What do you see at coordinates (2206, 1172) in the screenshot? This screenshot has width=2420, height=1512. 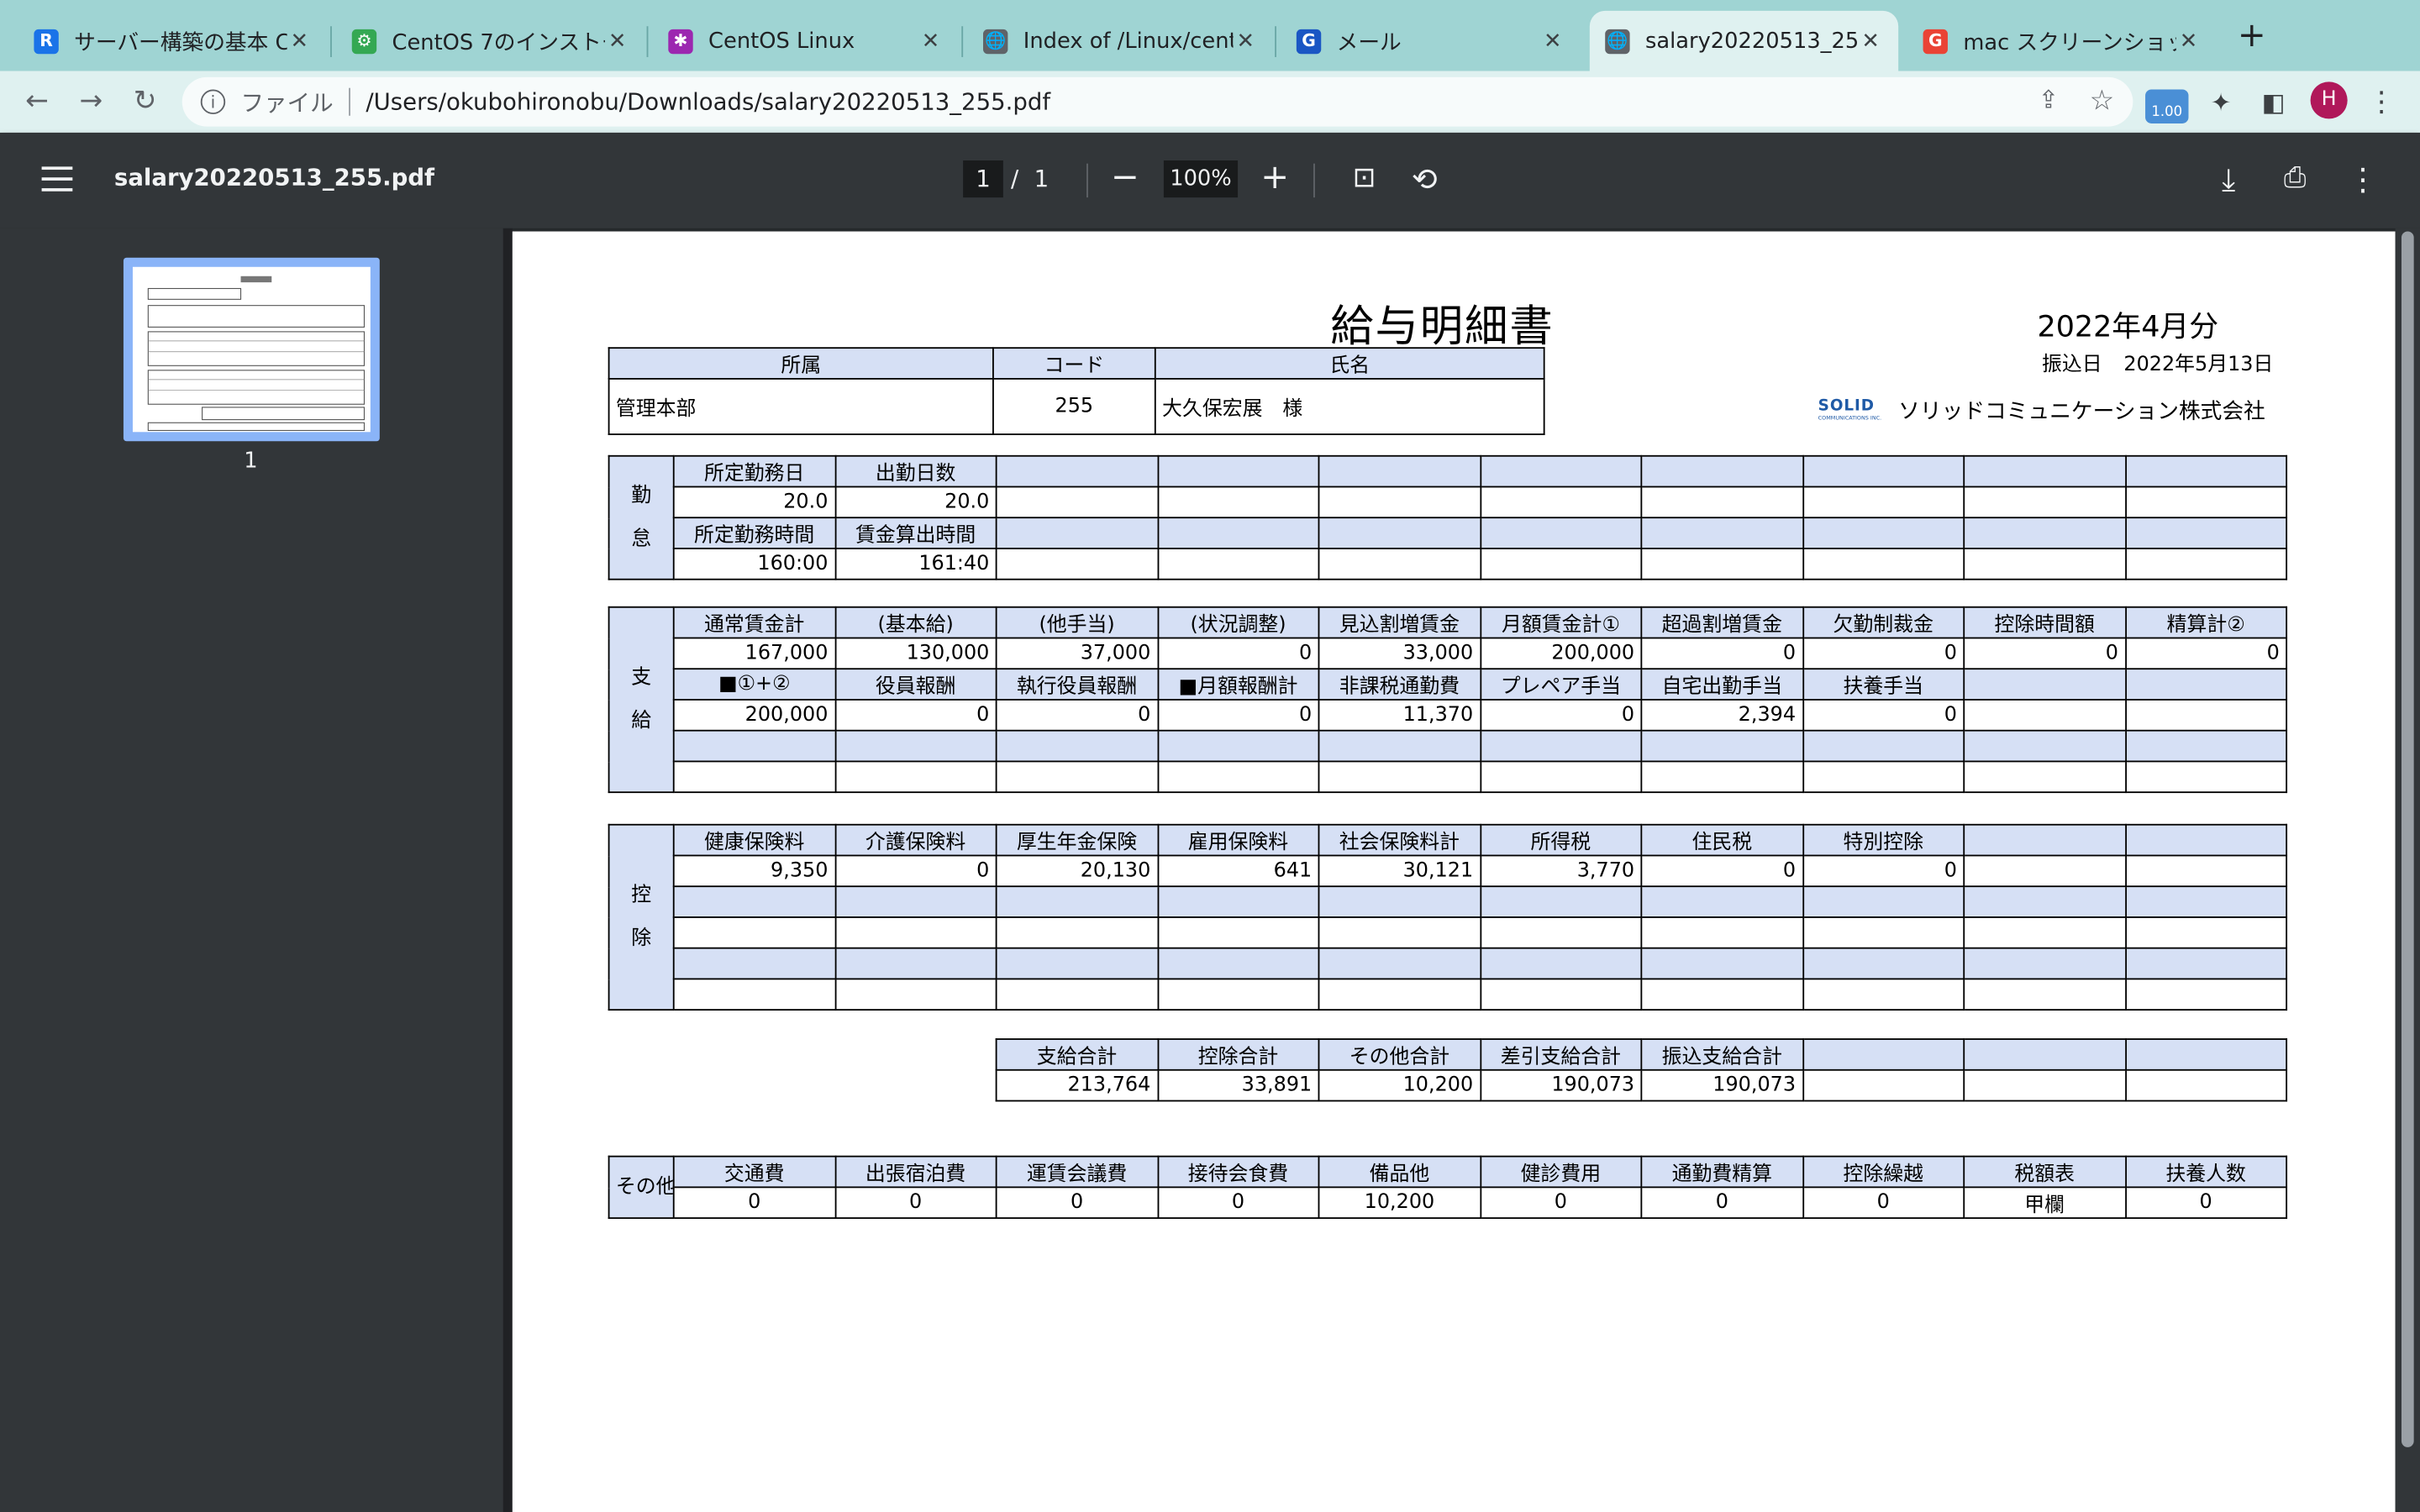 I see `other-header-cell: 扶養人数` at bounding box center [2206, 1172].